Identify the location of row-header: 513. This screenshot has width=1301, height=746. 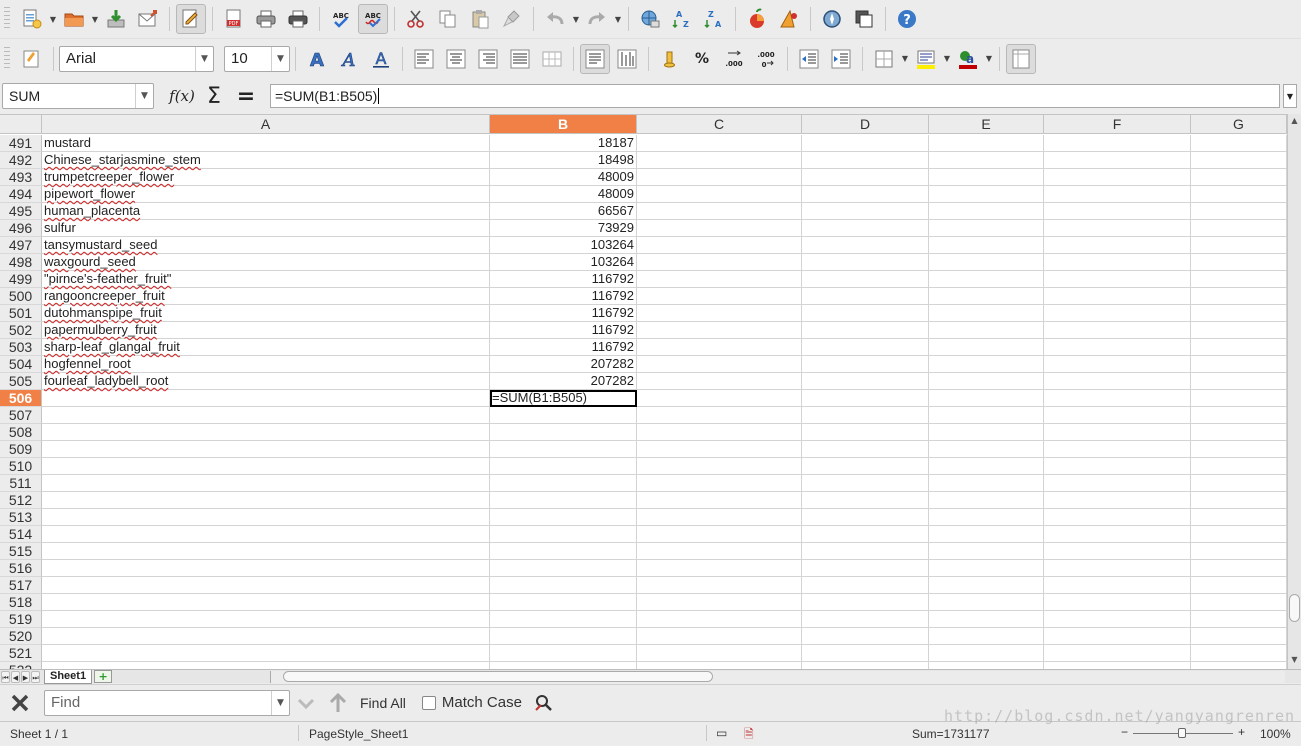
(21, 517).